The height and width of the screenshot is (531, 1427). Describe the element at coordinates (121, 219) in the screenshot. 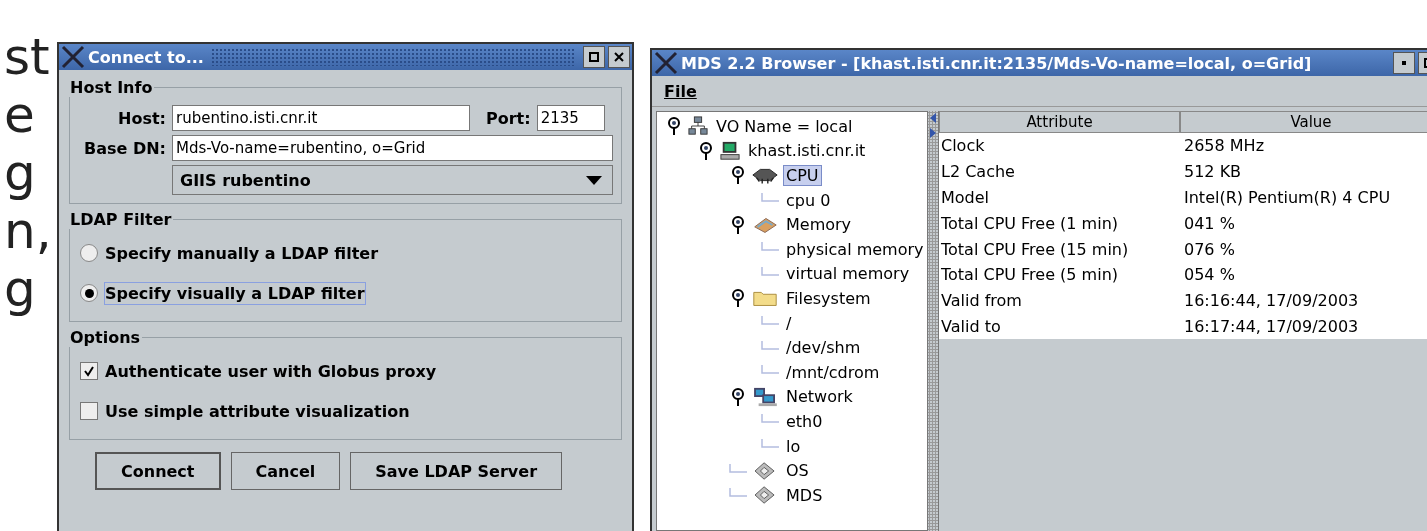

I see `group-legend: LDAP Filter` at that location.